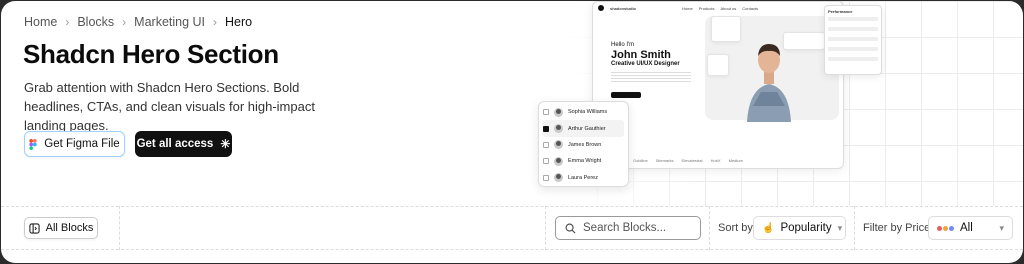  I want to click on preview-nav-item: Home, so click(687, 8).